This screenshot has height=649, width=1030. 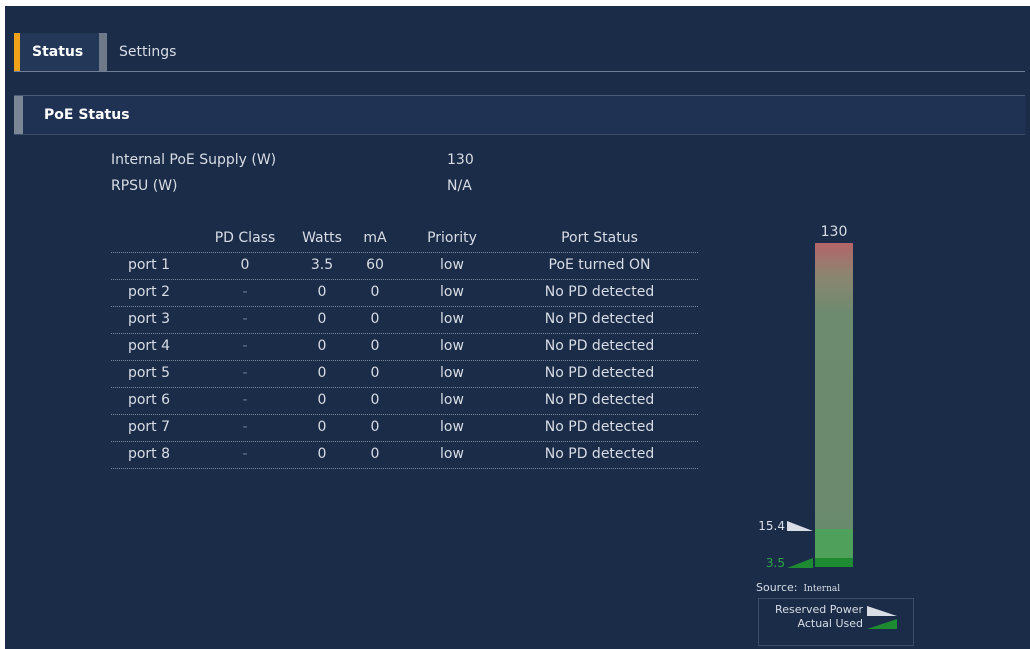 I want to click on tab-settings: Settings, so click(x=147, y=52).